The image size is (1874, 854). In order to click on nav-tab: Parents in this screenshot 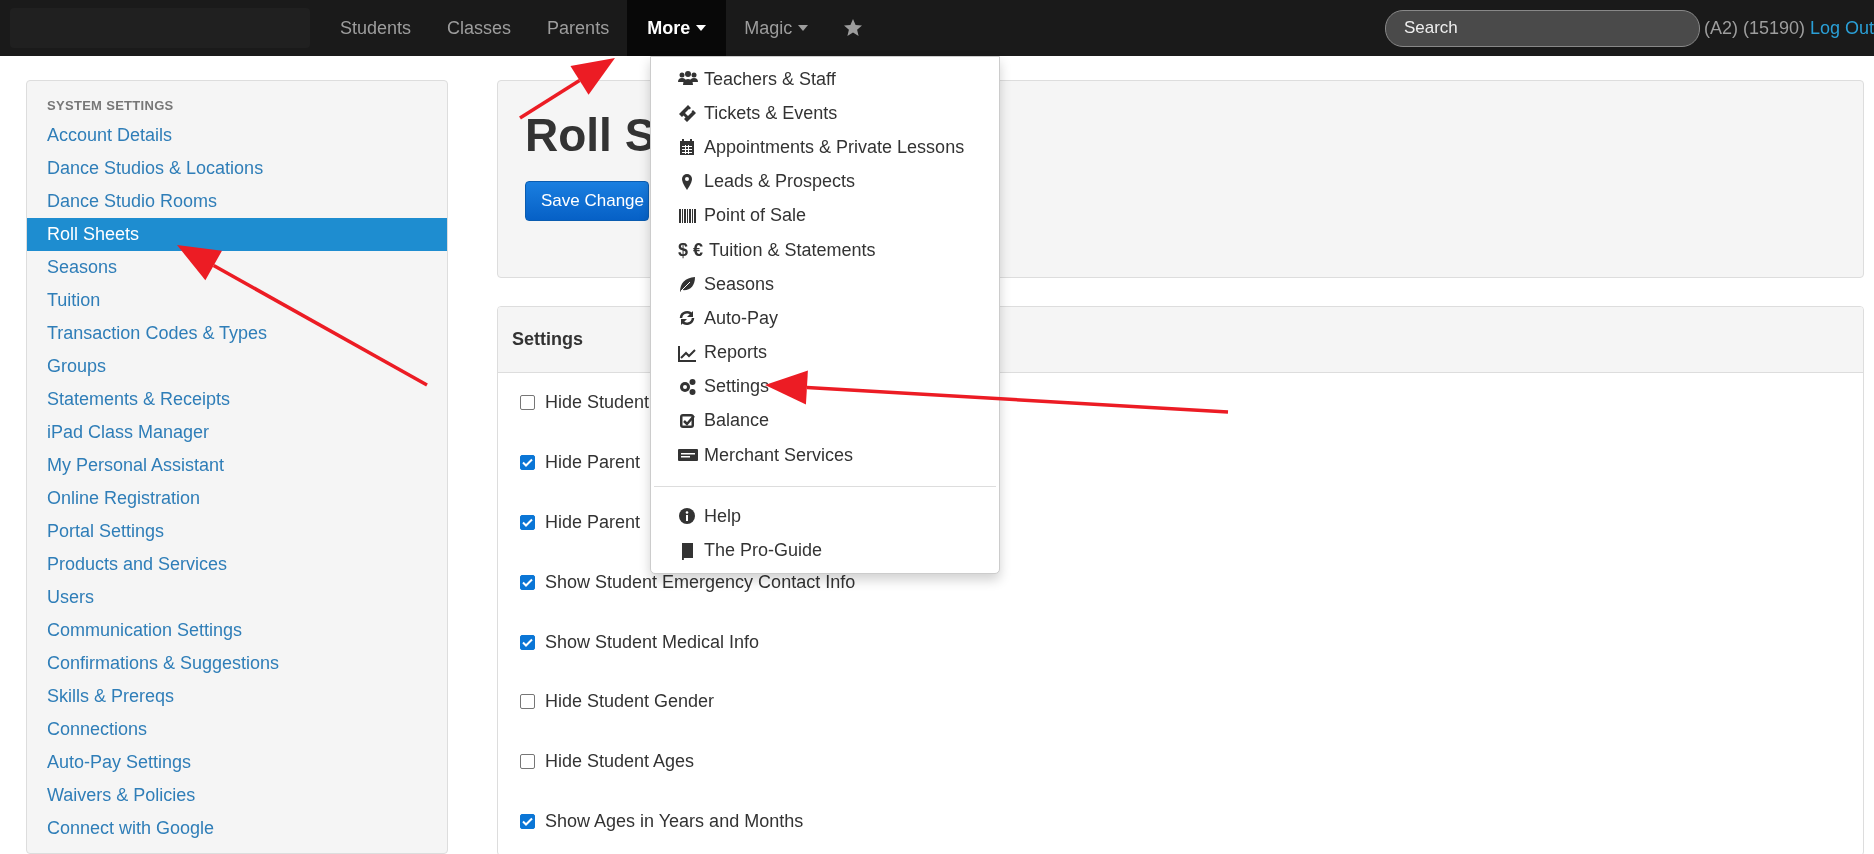, I will do `click(578, 28)`.